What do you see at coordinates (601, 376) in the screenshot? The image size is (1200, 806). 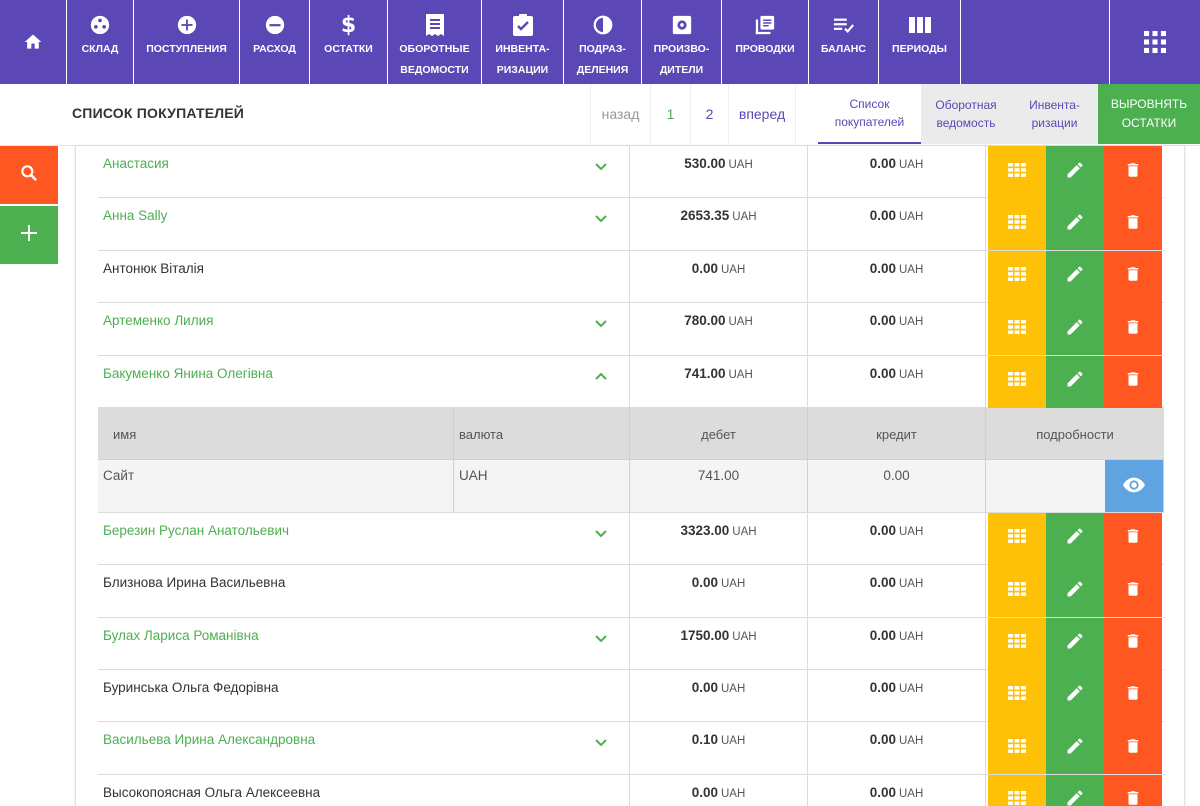 I see `chevron-up-icon` at bounding box center [601, 376].